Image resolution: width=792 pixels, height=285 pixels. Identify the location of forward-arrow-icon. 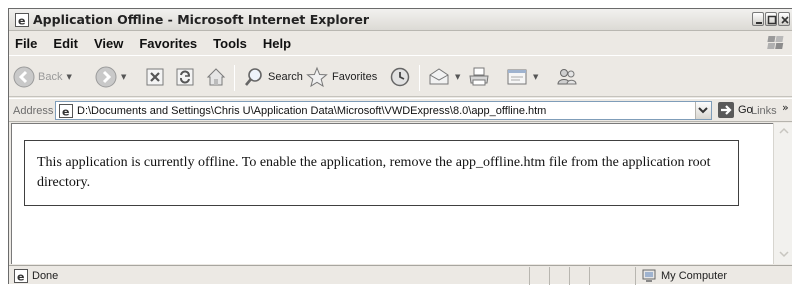
(106, 77).